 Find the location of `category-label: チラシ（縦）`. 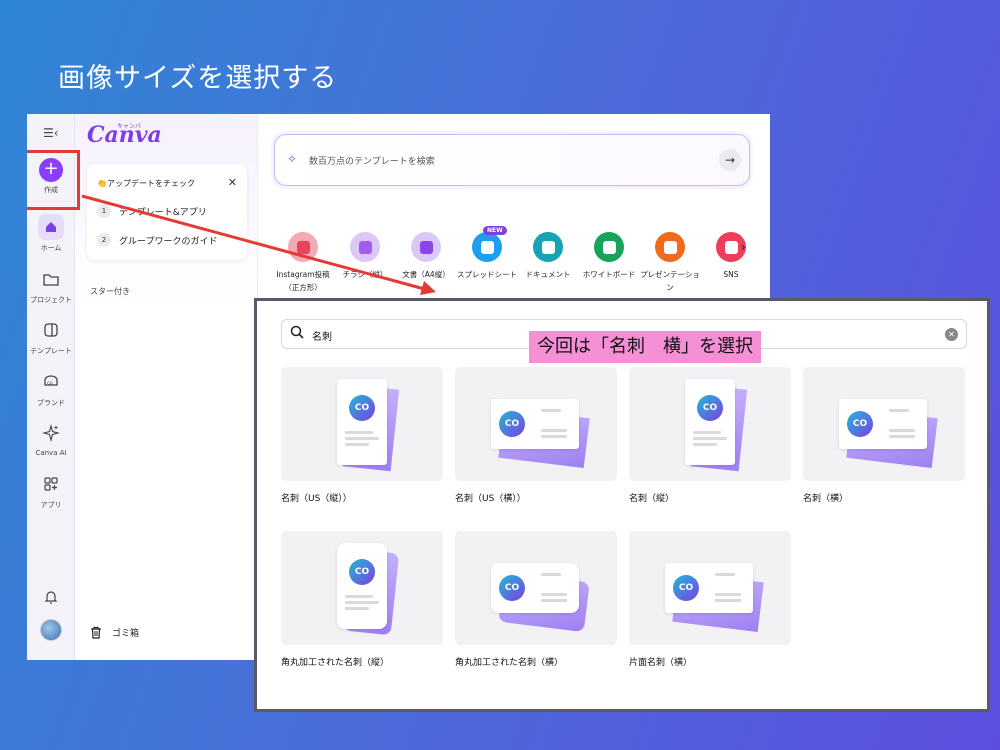

category-label: チラシ（縦） is located at coordinates (365, 274).